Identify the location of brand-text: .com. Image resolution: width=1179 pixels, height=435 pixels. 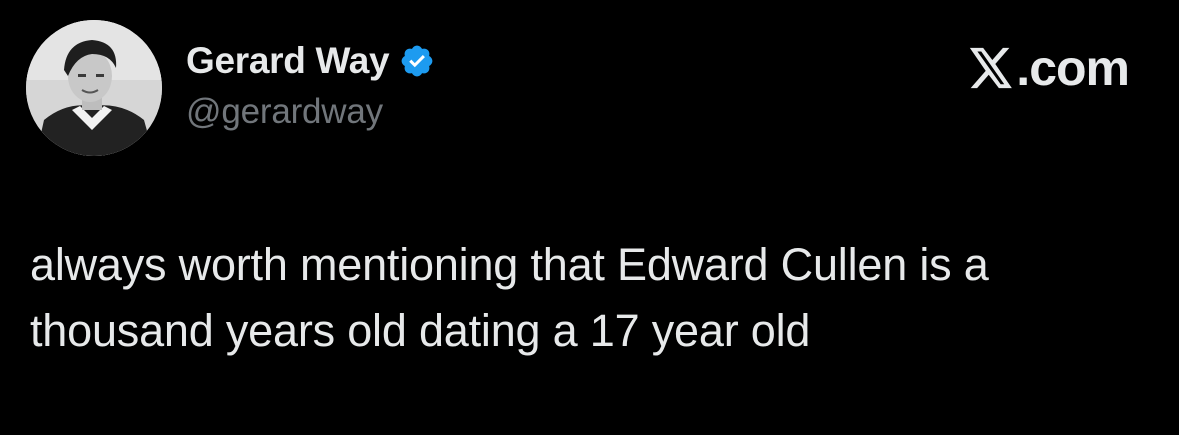
(1073, 68).